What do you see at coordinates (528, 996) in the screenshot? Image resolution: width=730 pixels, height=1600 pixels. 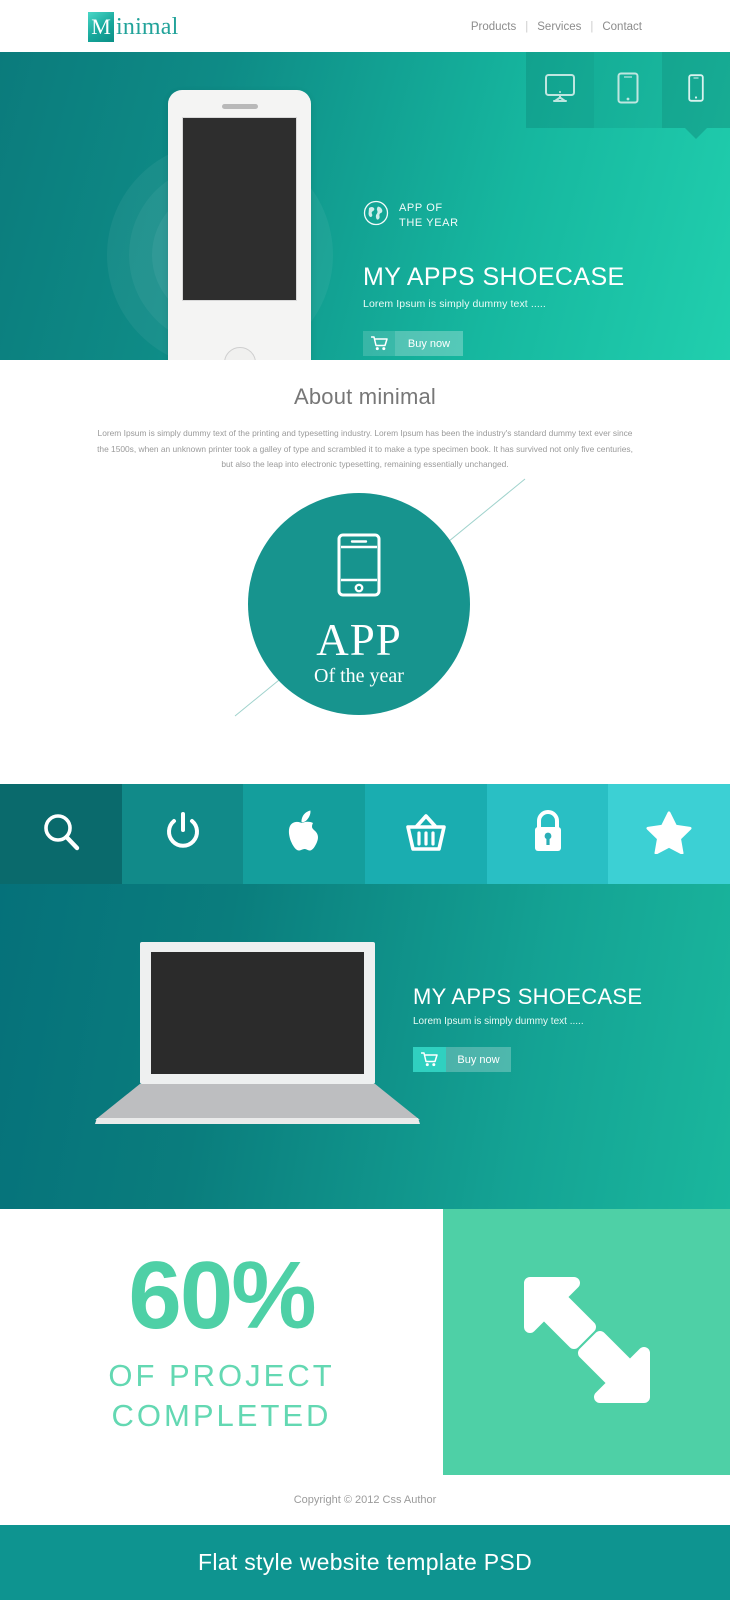 I see `laptop-section-title: MY APPS SHOECASE` at bounding box center [528, 996].